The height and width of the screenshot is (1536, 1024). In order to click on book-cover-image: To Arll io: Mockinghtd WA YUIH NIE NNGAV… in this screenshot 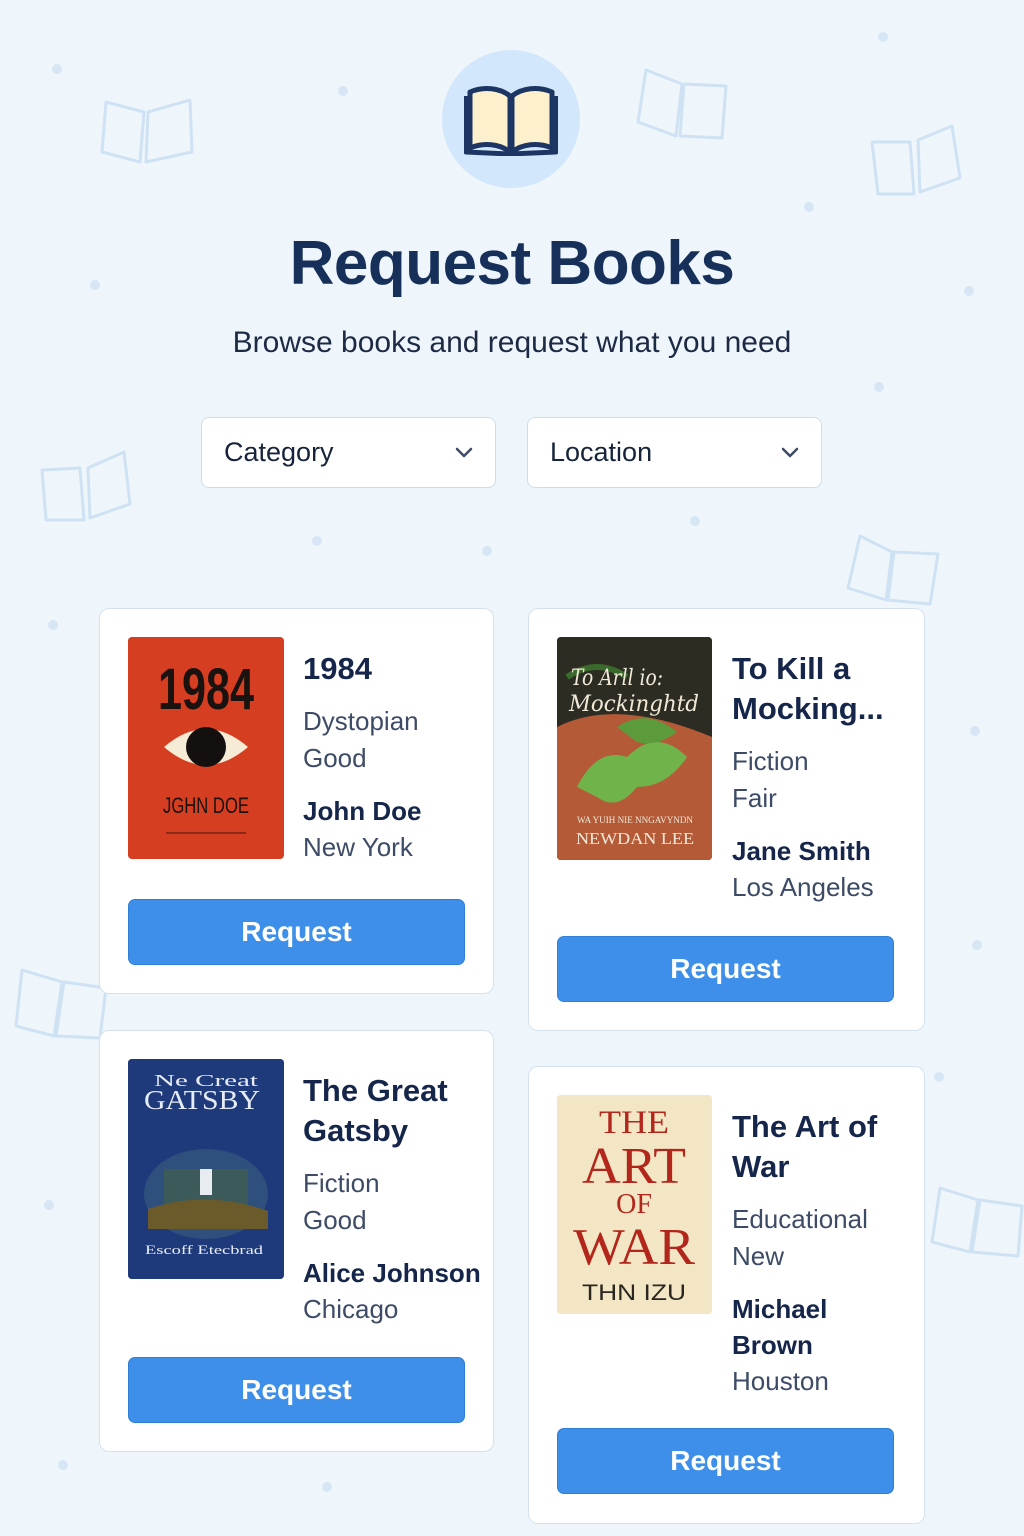, I will do `click(634, 748)`.